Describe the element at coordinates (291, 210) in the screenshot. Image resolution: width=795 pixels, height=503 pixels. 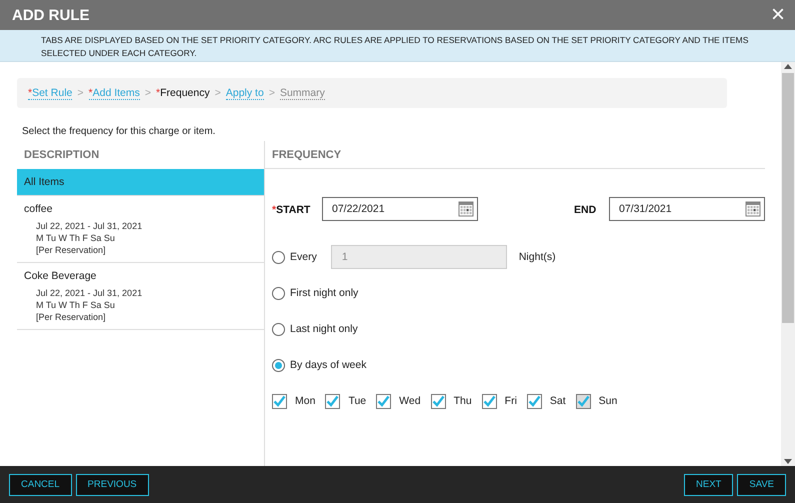
I see `start-label: *START` at that location.